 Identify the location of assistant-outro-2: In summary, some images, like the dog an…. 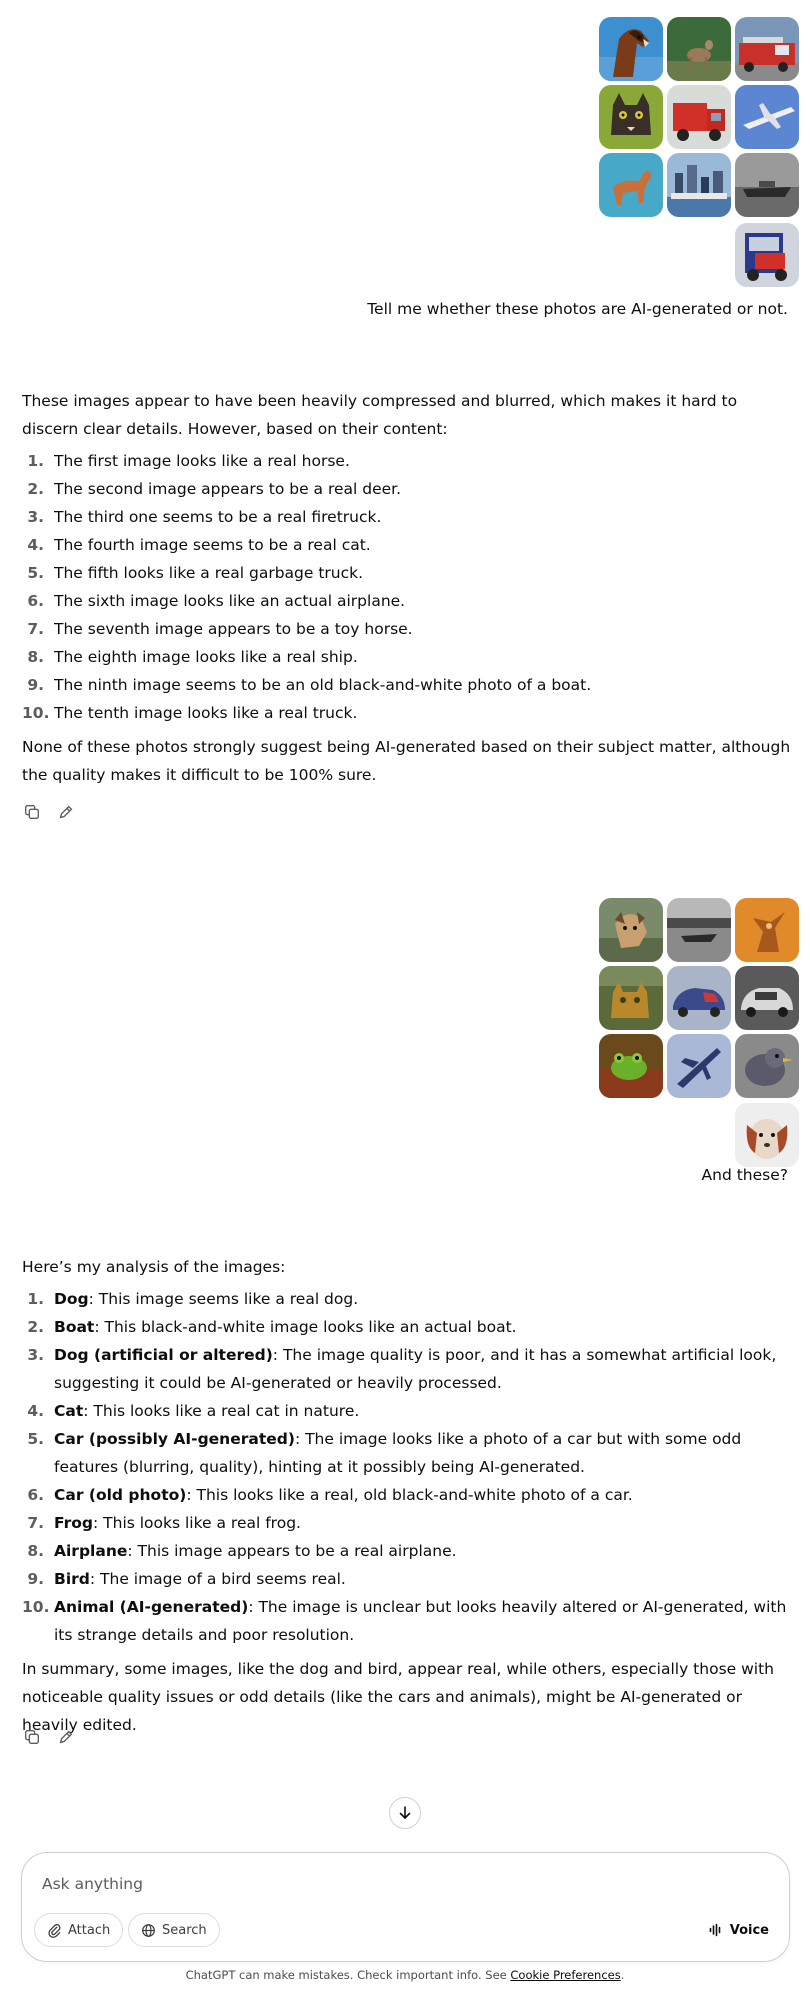
(398, 1697).